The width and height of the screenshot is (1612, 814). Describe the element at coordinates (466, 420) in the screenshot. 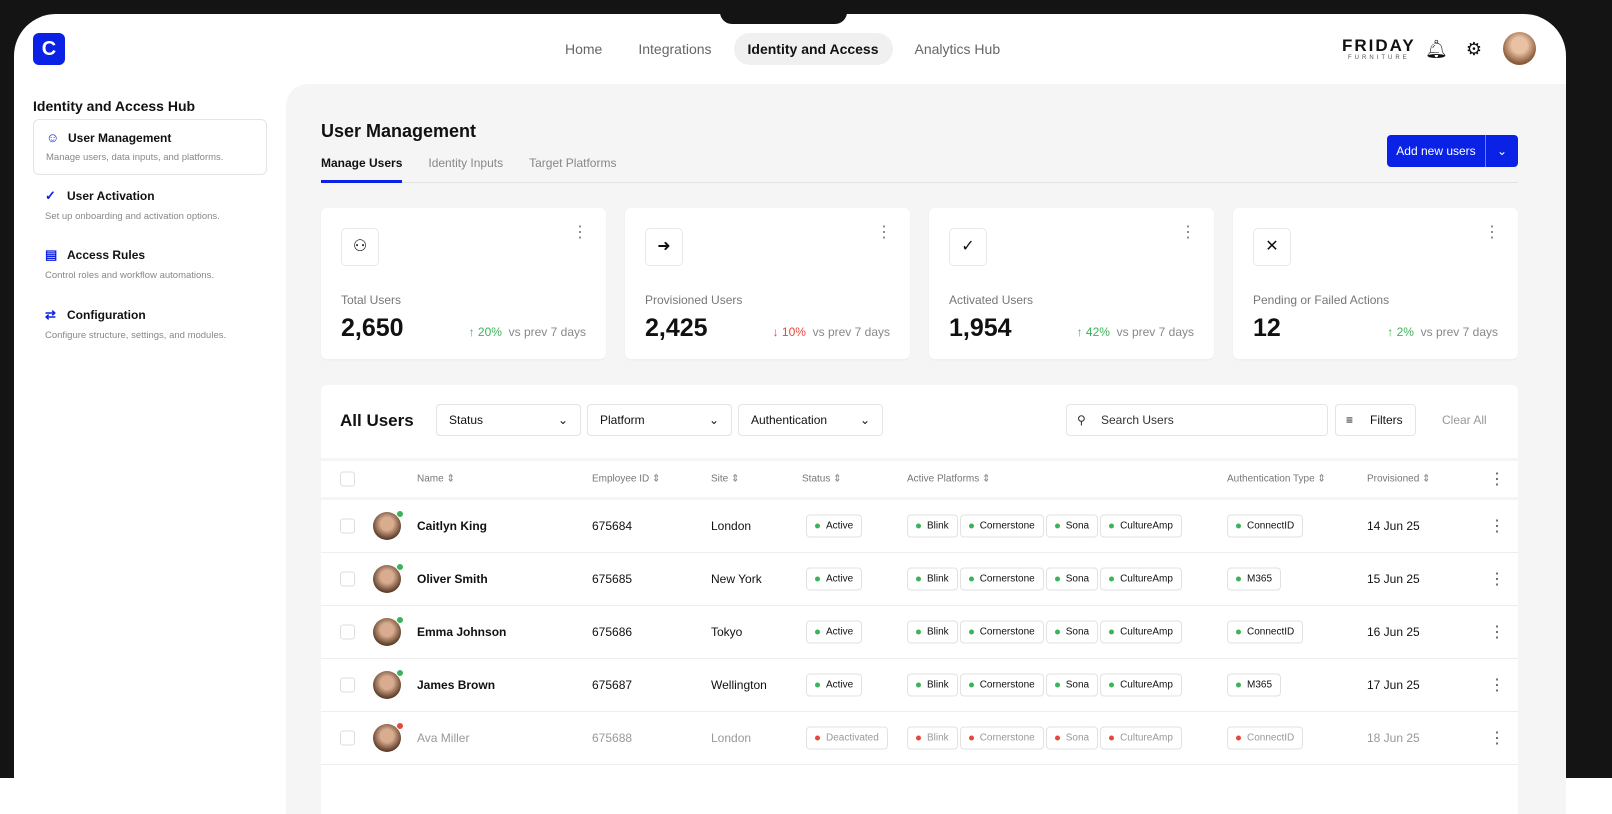

I see `dropdown-label: Status` at that location.